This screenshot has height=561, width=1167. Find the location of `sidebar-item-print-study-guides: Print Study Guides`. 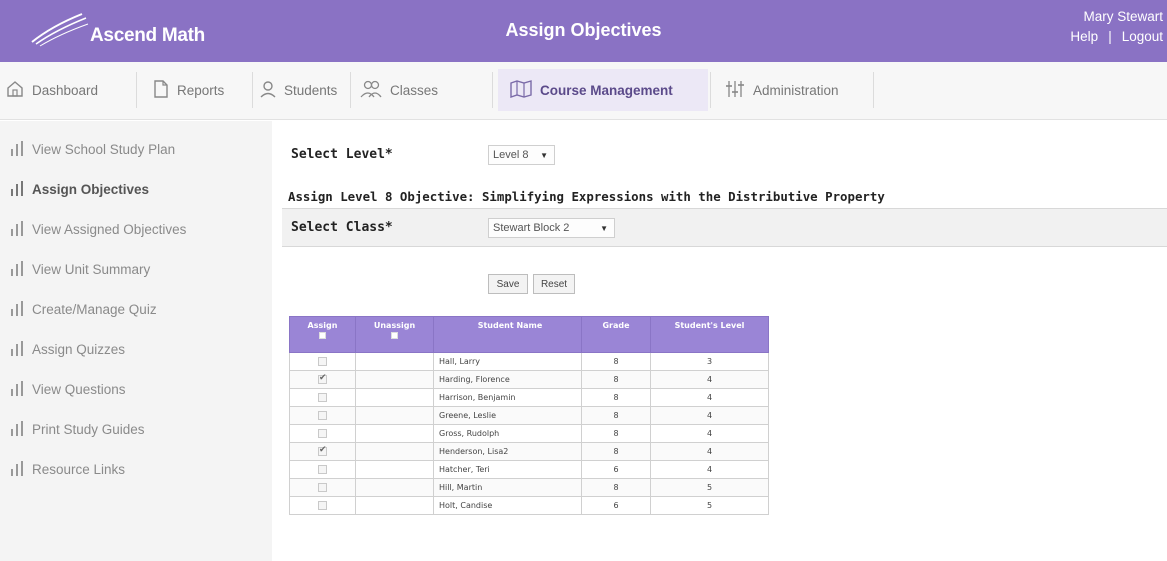

sidebar-item-print-study-guides: Print Study Guides is located at coordinates (77, 429).